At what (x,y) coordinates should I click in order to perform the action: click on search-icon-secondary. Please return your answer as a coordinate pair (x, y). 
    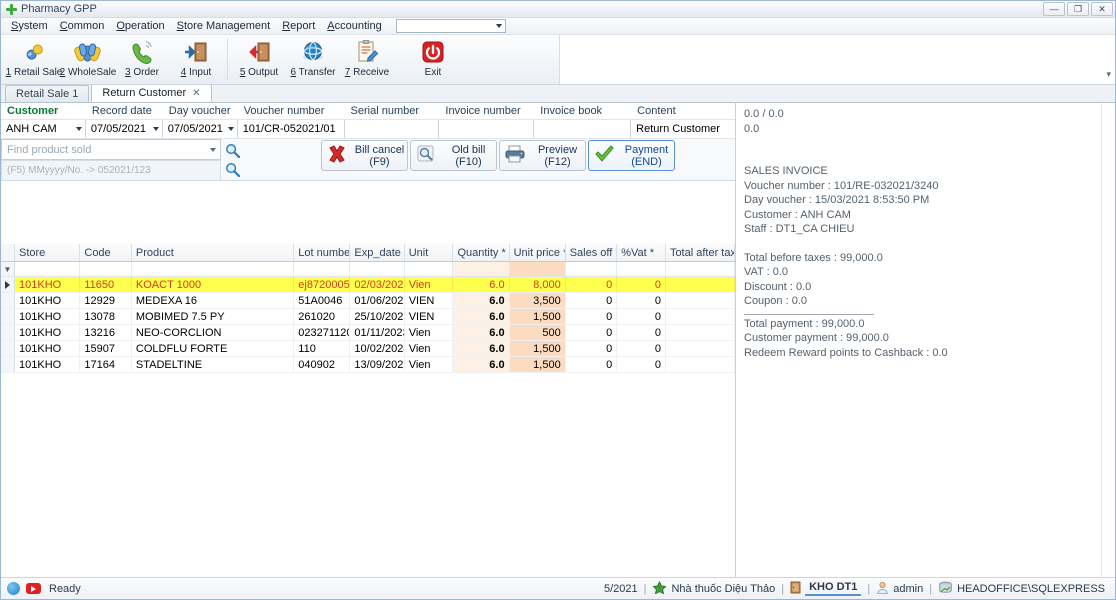
    Looking at the image, I should click on (232, 169).